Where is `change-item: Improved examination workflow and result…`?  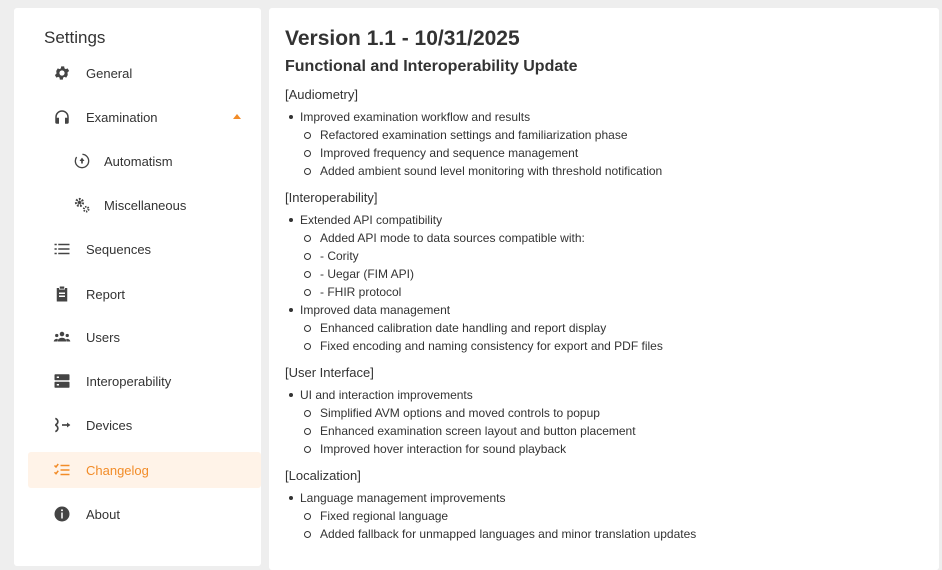 change-item: Improved examination workflow and result… is located at coordinates (612, 144).